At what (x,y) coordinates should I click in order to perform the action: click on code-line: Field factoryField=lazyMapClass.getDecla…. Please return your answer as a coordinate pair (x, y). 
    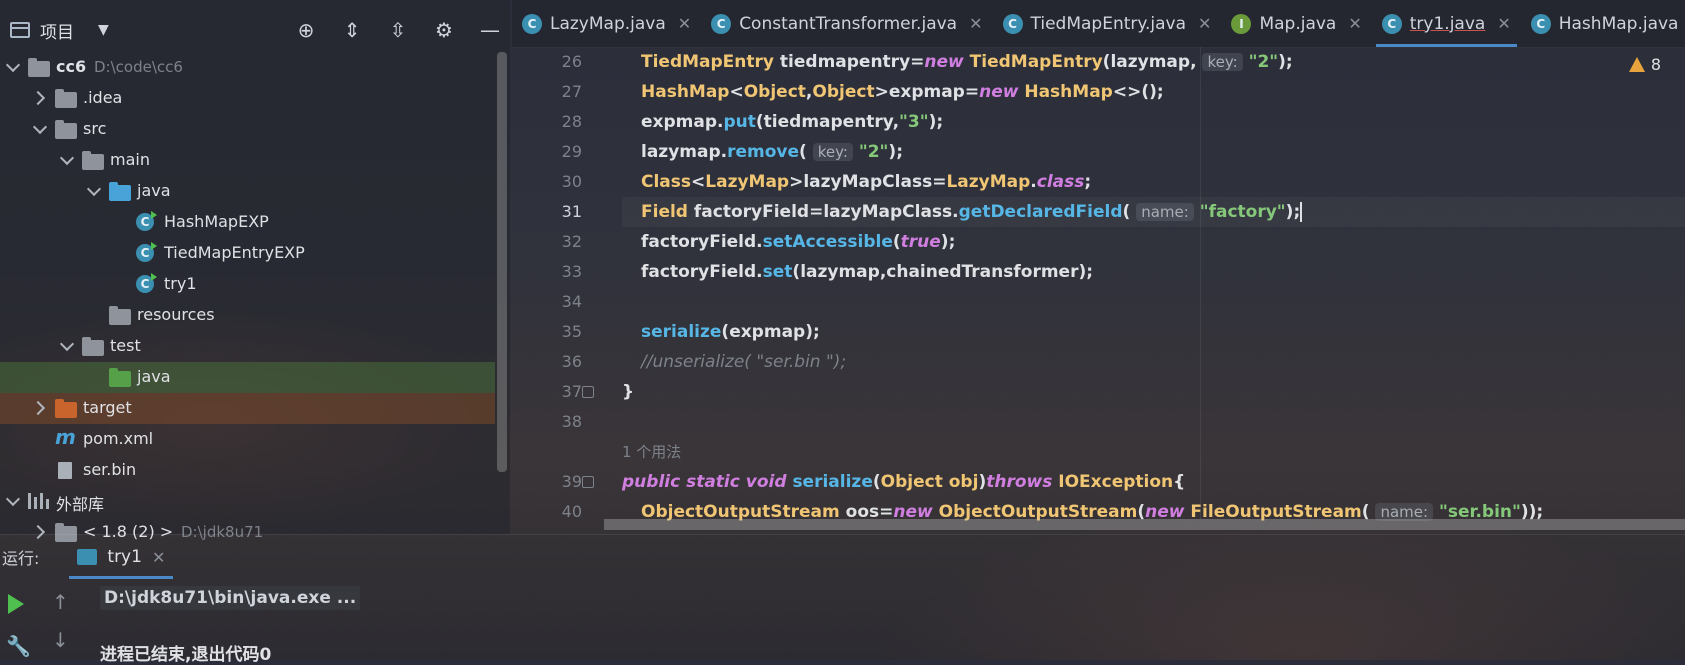
    Looking at the image, I should click on (1153, 212).